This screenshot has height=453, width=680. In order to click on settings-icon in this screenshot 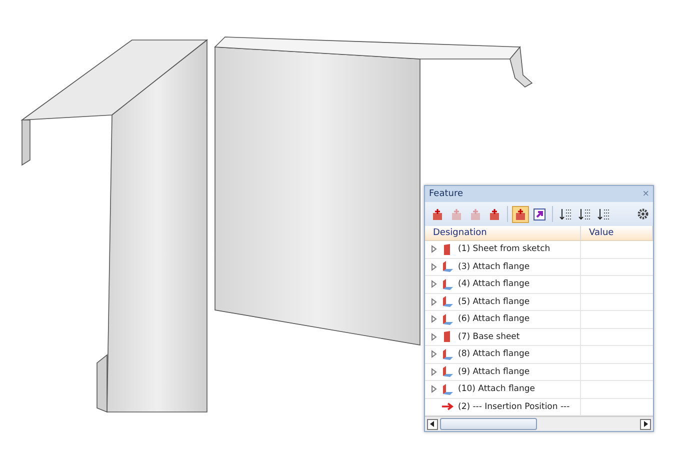, I will do `click(643, 214)`.